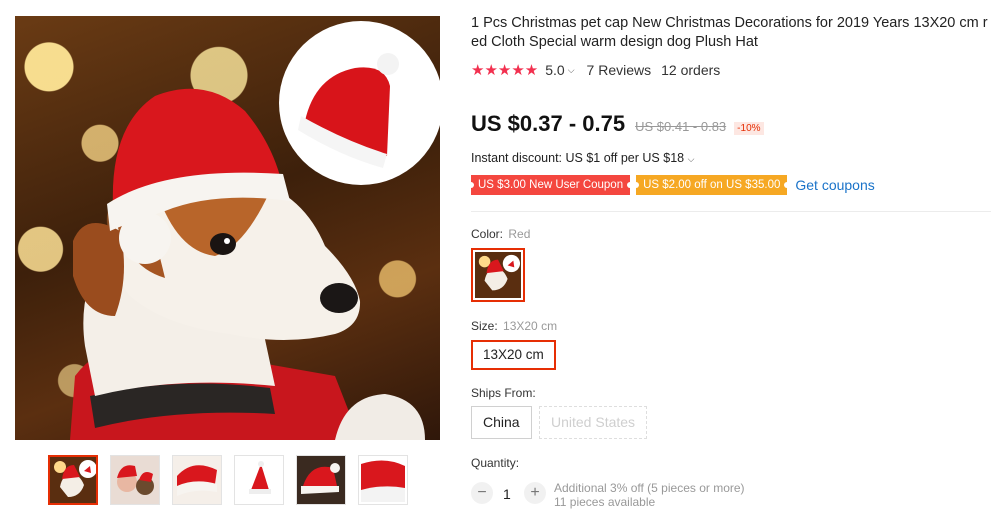 The image size is (1000, 521). I want to click on rating-stars-icon: ★★★★★, so click(505, 70).